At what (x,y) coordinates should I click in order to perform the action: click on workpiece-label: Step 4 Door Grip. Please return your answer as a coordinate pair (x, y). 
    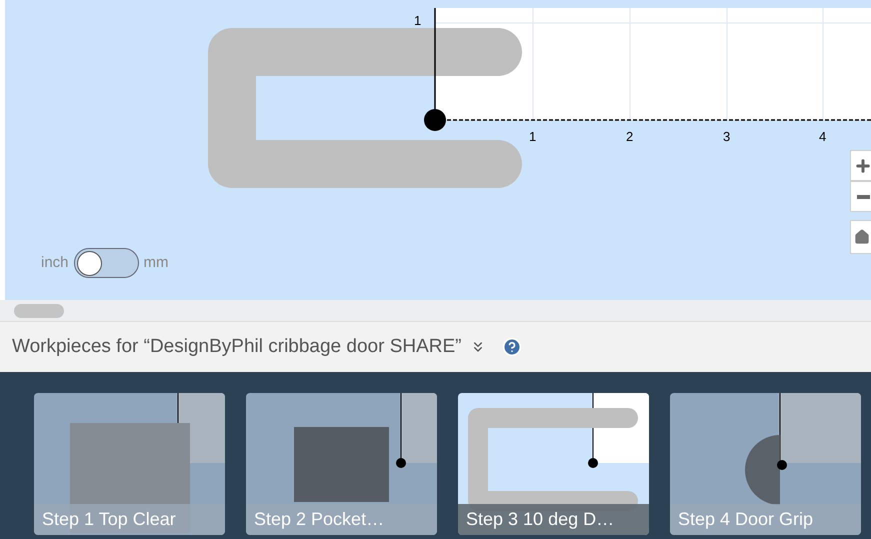
    Looking at the image, I should click on (765, 519).